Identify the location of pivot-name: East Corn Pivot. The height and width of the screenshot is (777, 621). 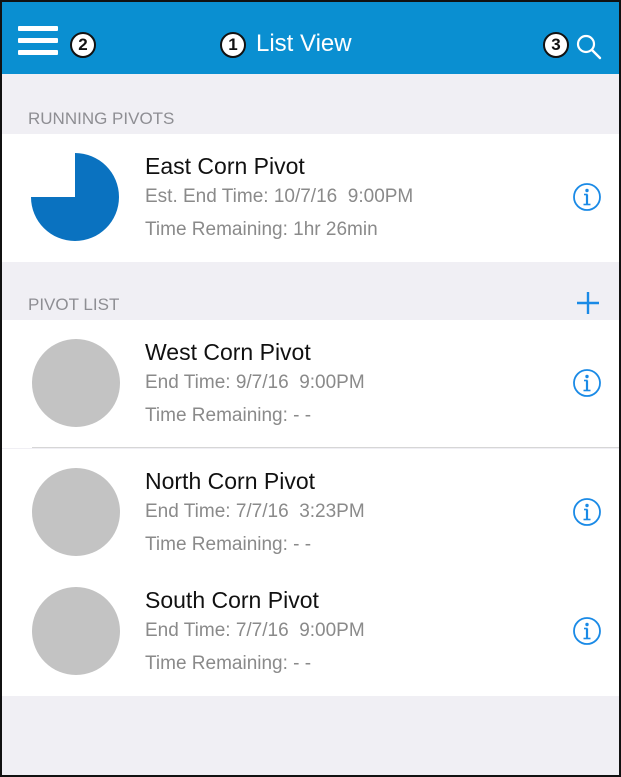
(225, 166).